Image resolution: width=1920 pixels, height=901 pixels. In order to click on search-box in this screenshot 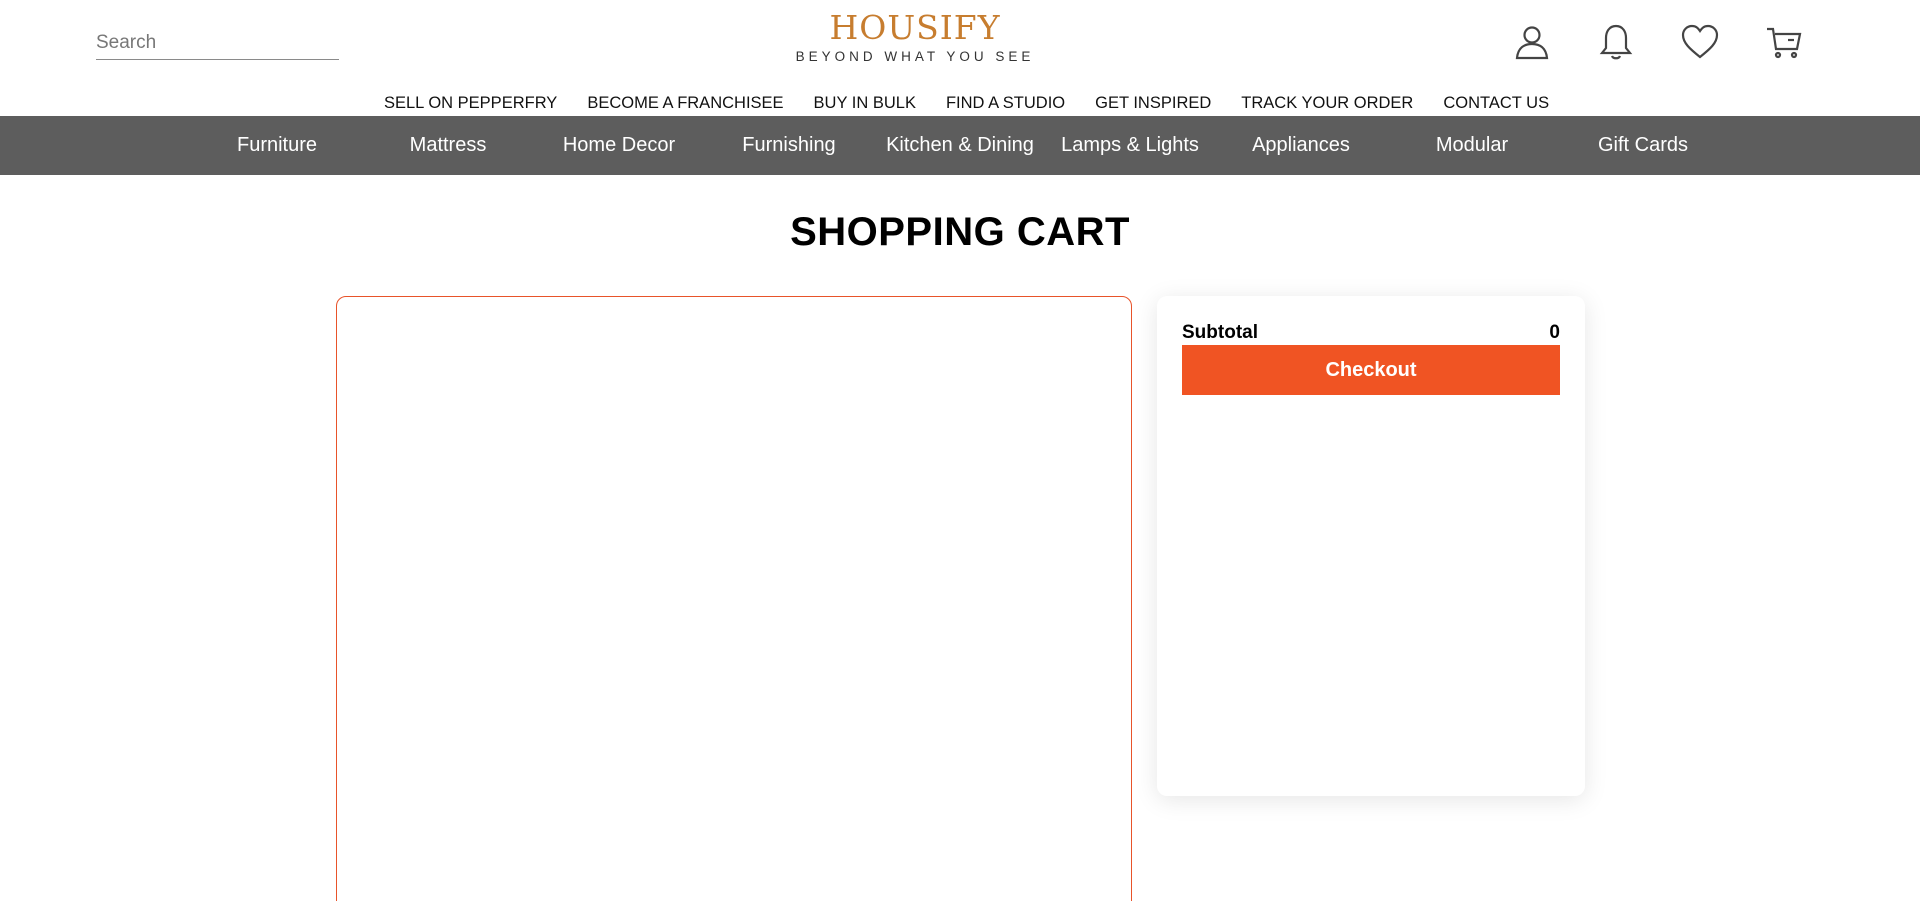, I will do `click(217, 44)`.